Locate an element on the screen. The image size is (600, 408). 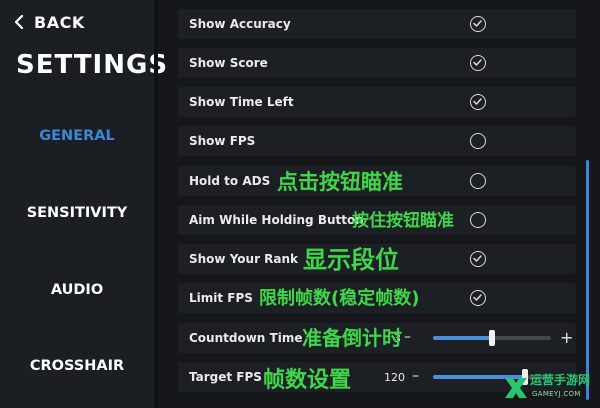
limit-fps-checkbox is located at coordinates (478, 298).